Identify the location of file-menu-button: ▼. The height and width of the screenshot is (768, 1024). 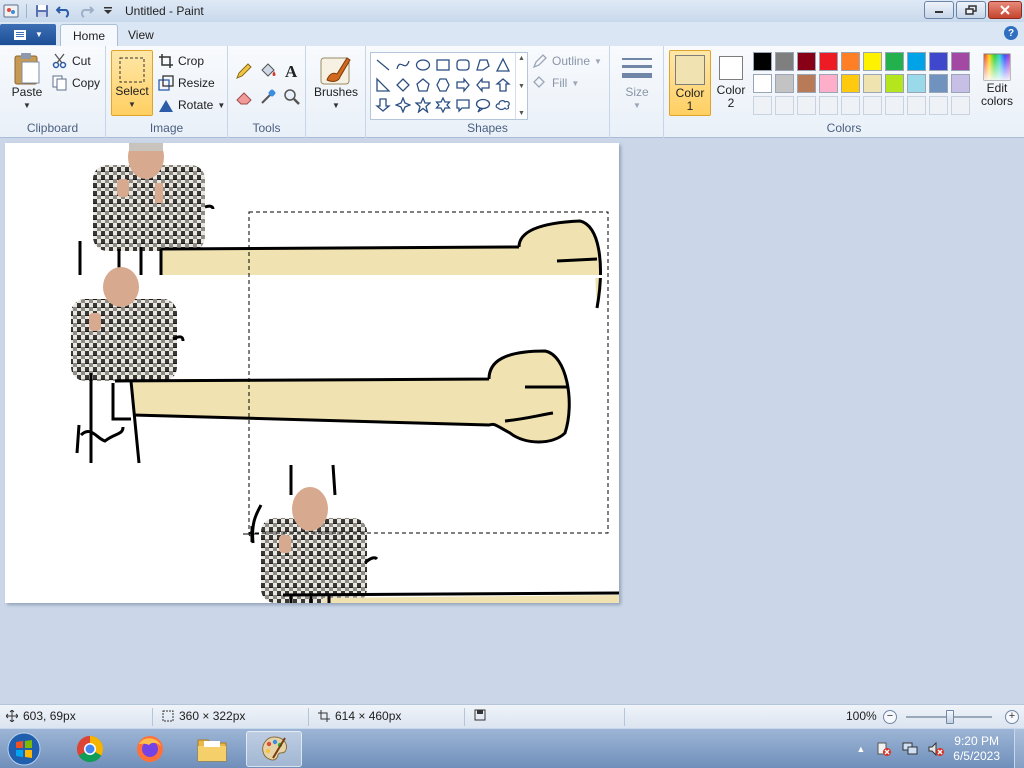
(28, 34).